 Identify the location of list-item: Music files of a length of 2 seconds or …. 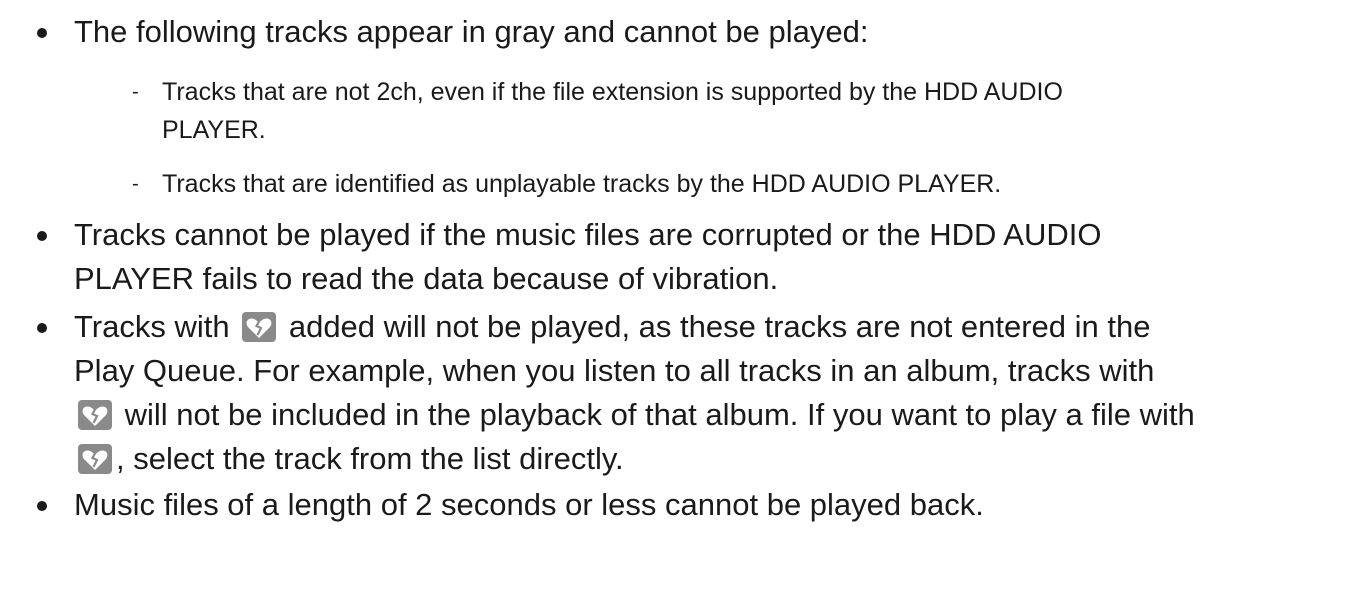
(677, 505).